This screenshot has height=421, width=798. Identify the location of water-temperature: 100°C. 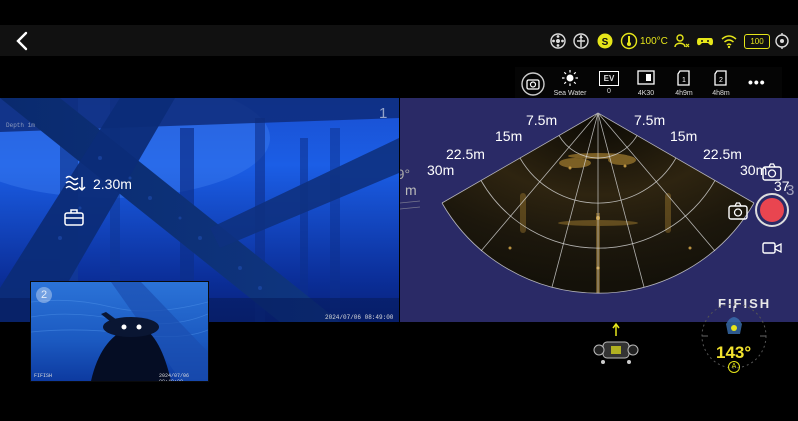
(654, 41).